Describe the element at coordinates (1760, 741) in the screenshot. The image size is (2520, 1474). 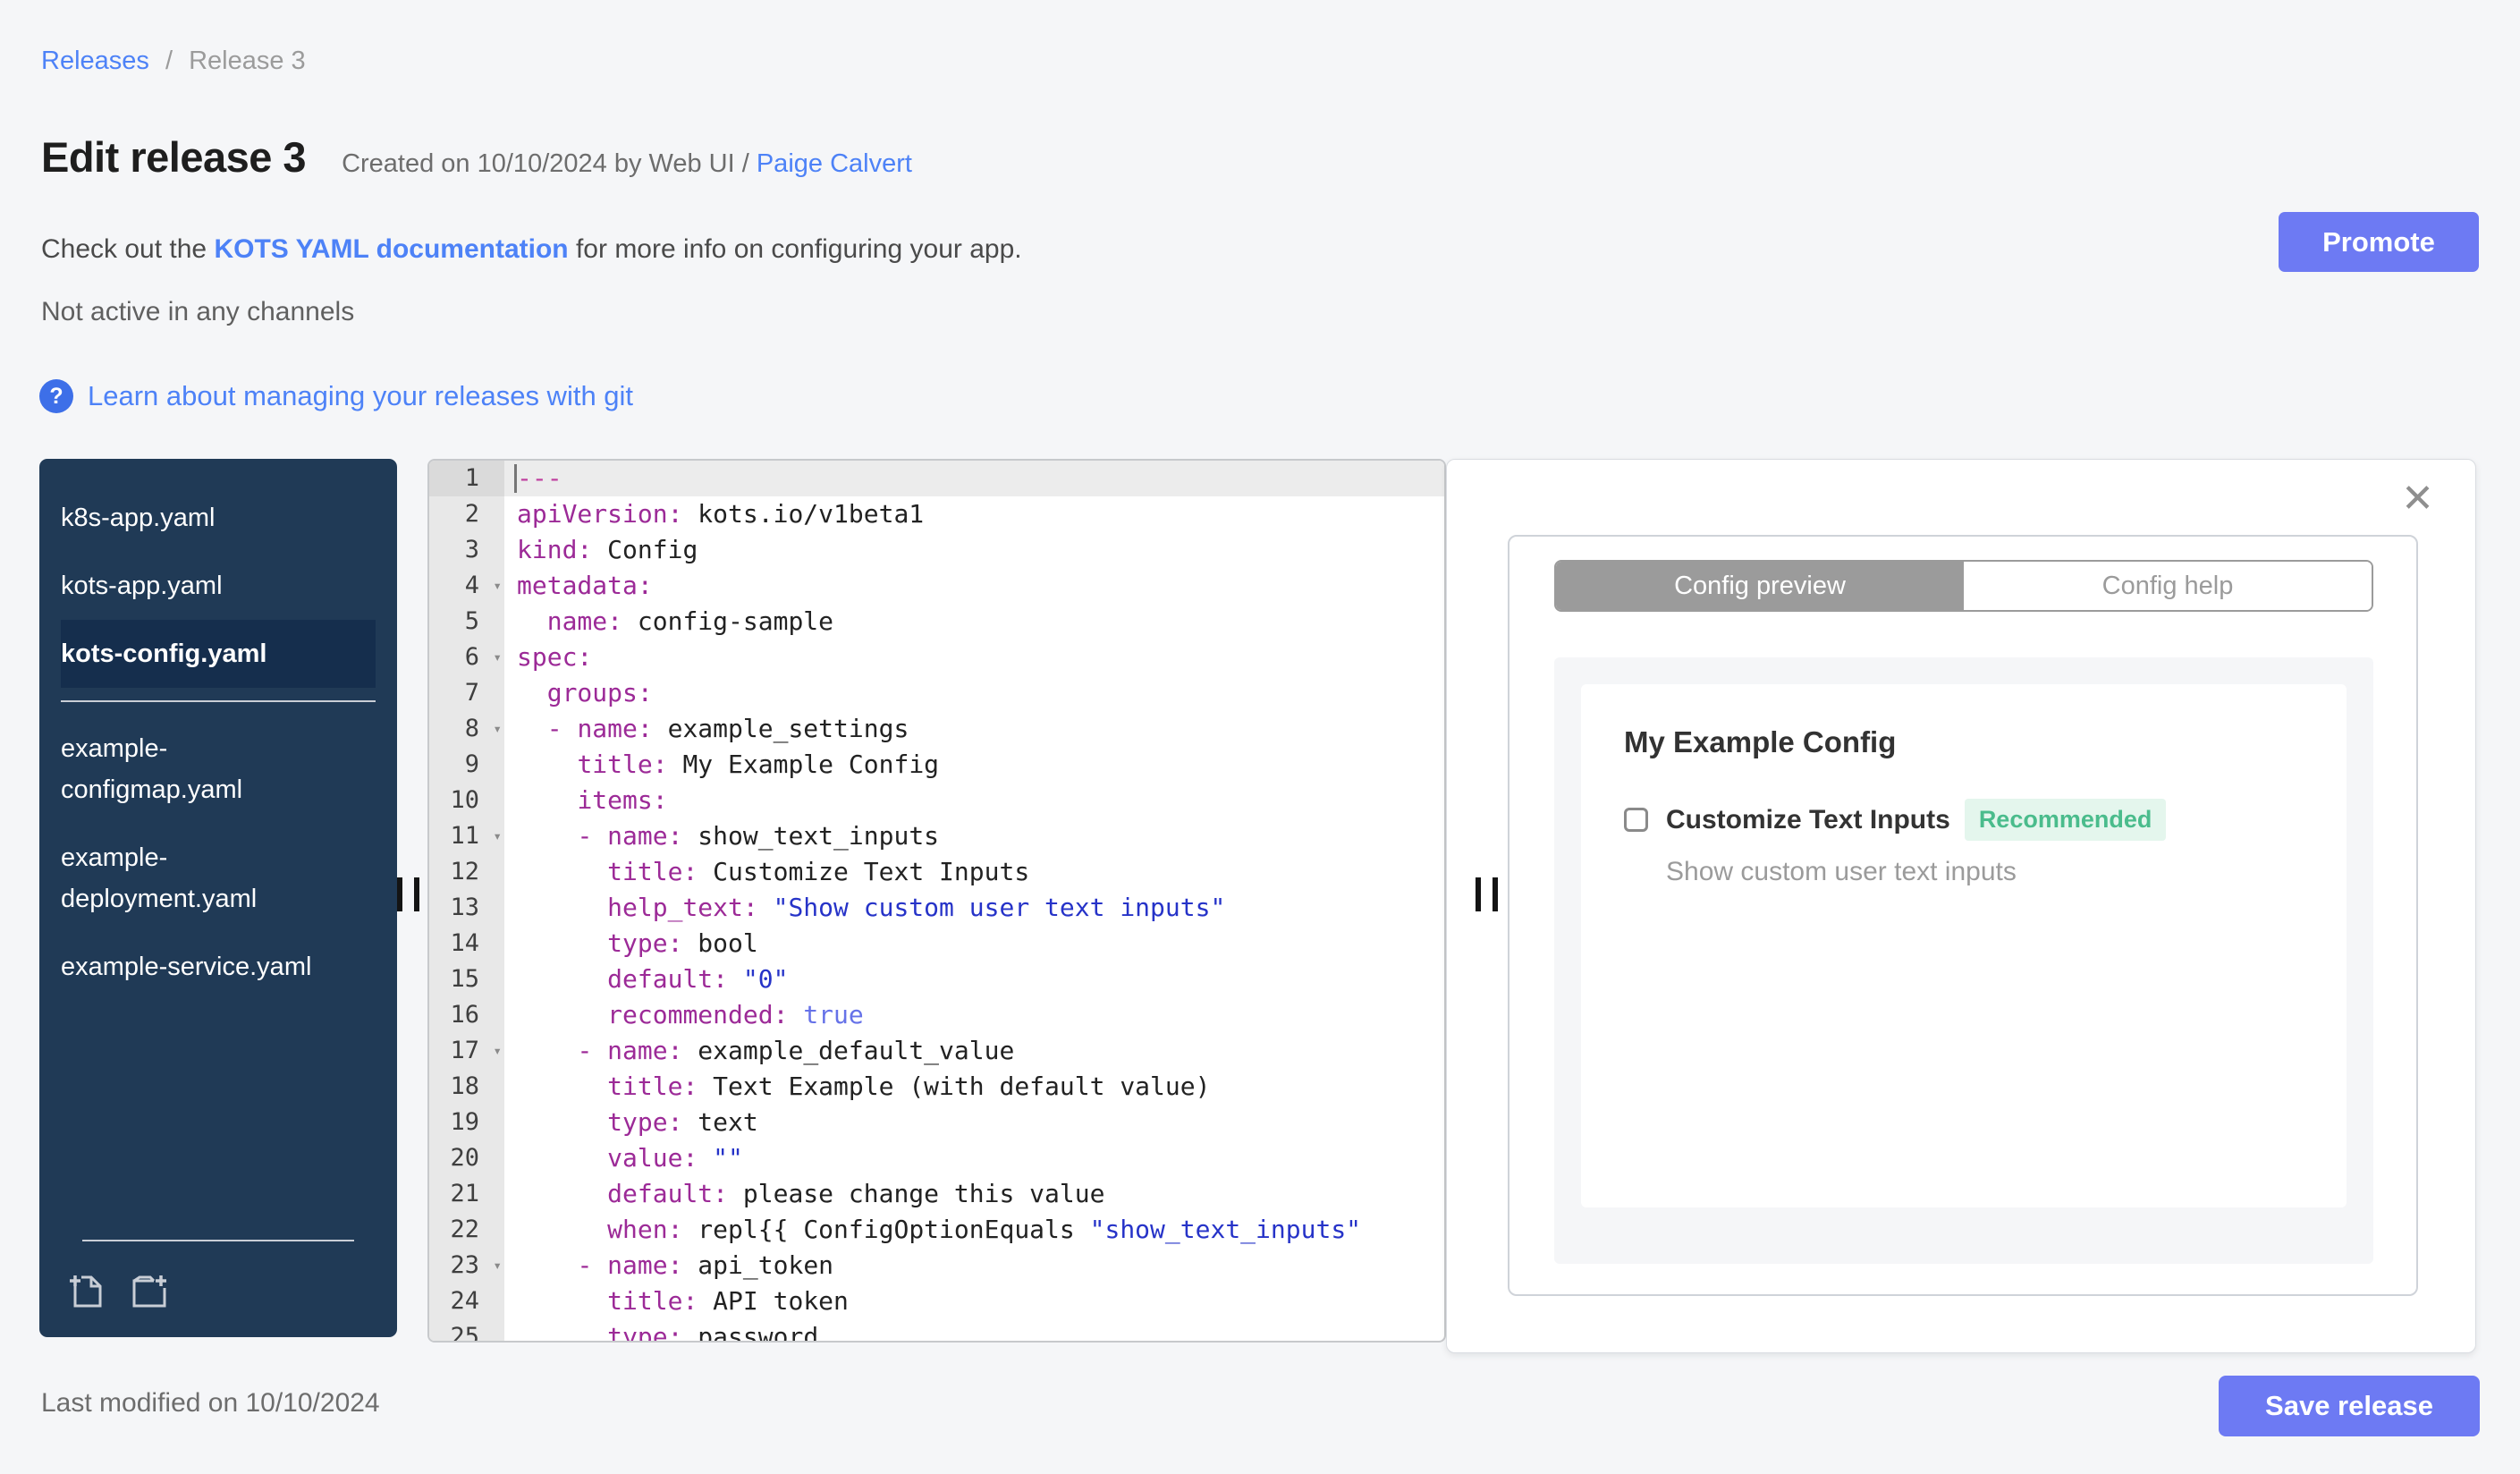
I see `config-group-title: My Example Config` at that location.